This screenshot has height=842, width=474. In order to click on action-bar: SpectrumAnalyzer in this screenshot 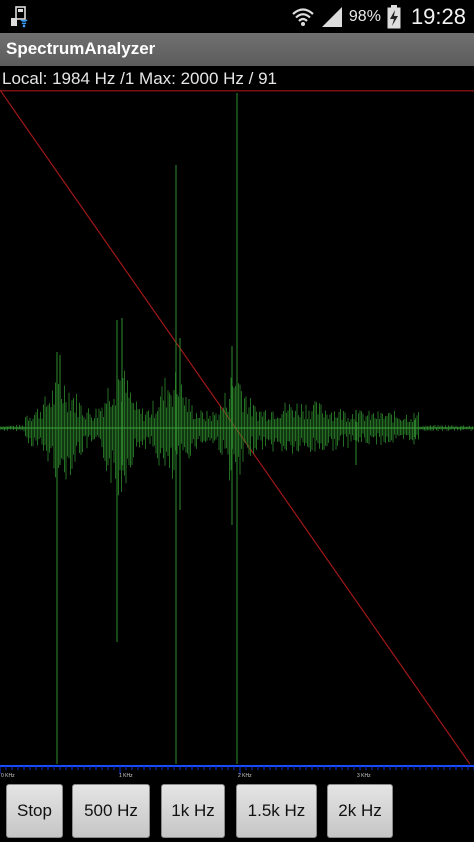, I will do `click(237, 49)`.